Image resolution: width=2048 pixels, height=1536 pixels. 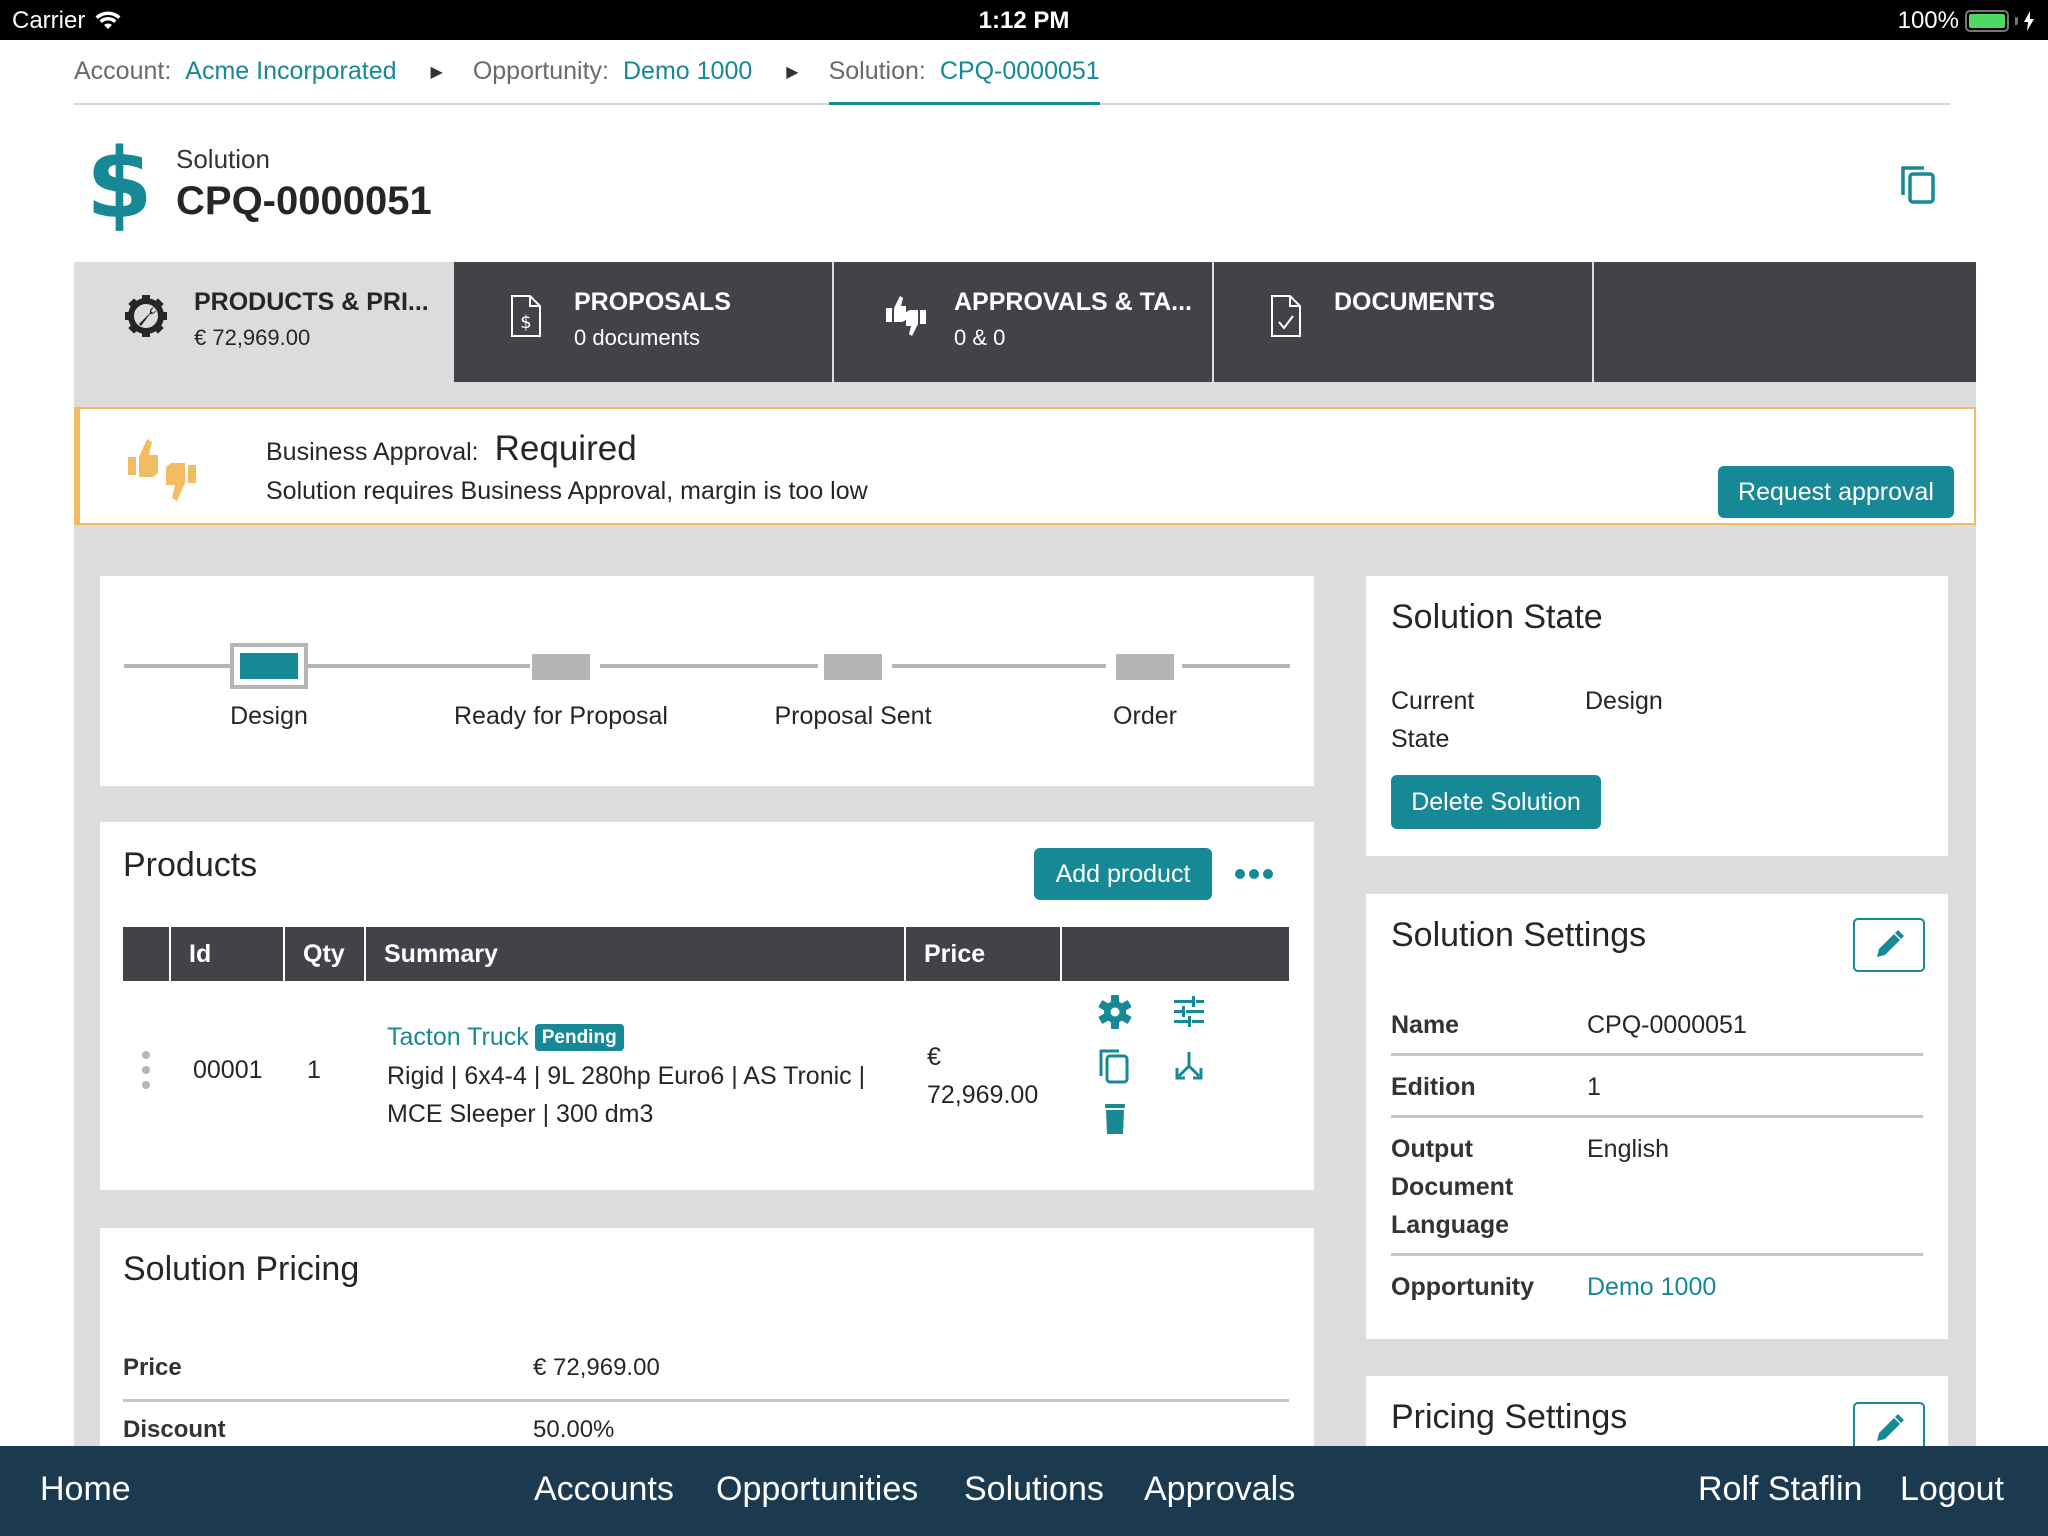 What do you see at coordinates (540, 71) in the screenshot?
I see `breadcrumb-label: Opportunity:` at bounding box center [540, 71].